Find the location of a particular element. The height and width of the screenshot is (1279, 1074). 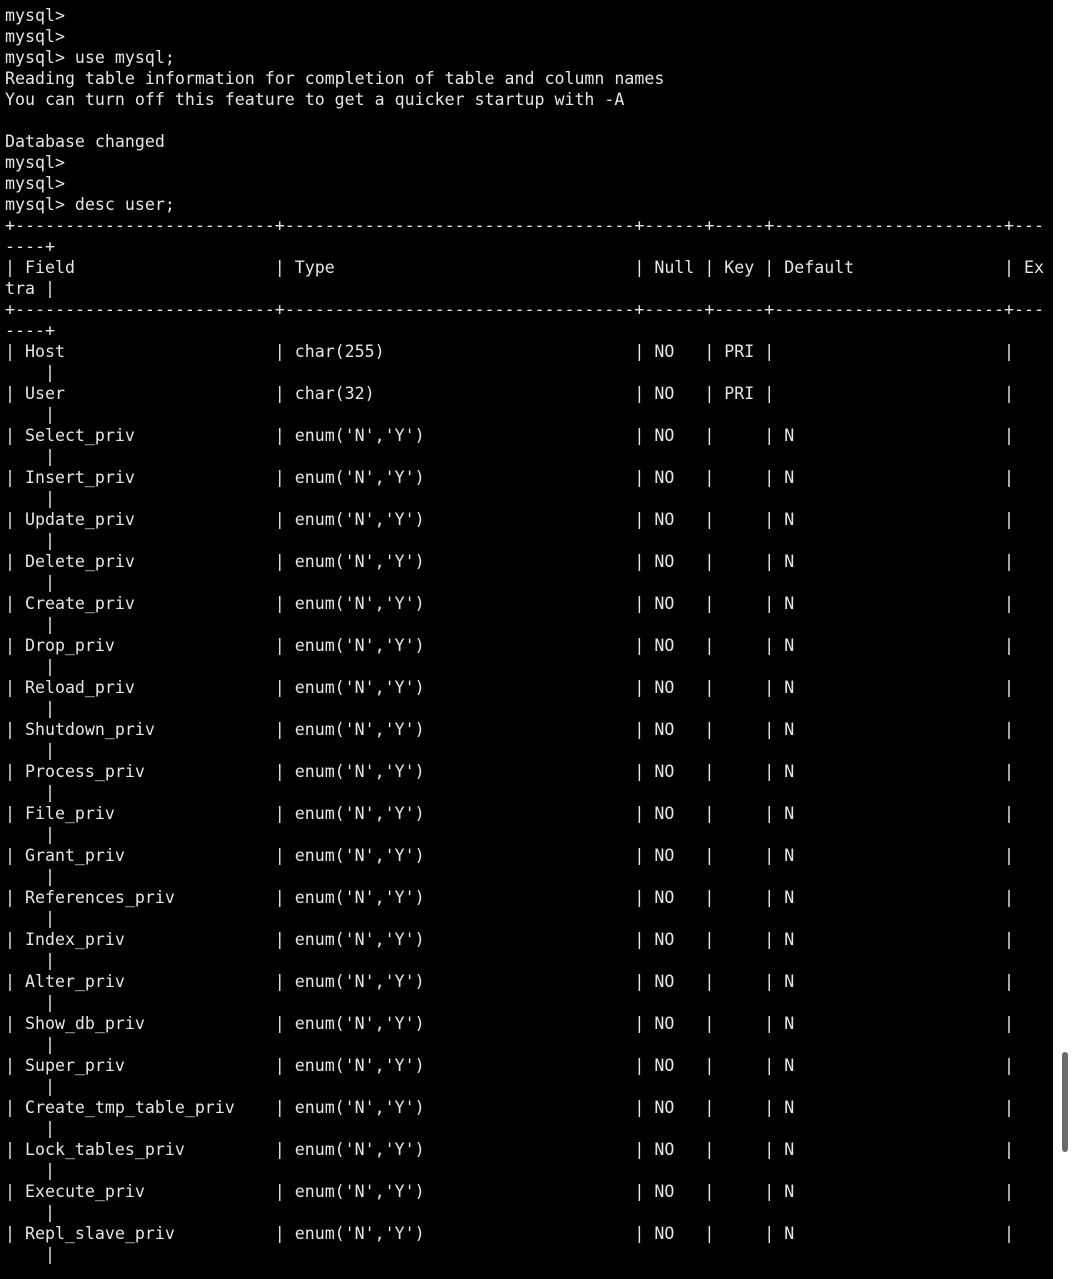

scrollbar-thumb is located at coordinates (1065, 1102).